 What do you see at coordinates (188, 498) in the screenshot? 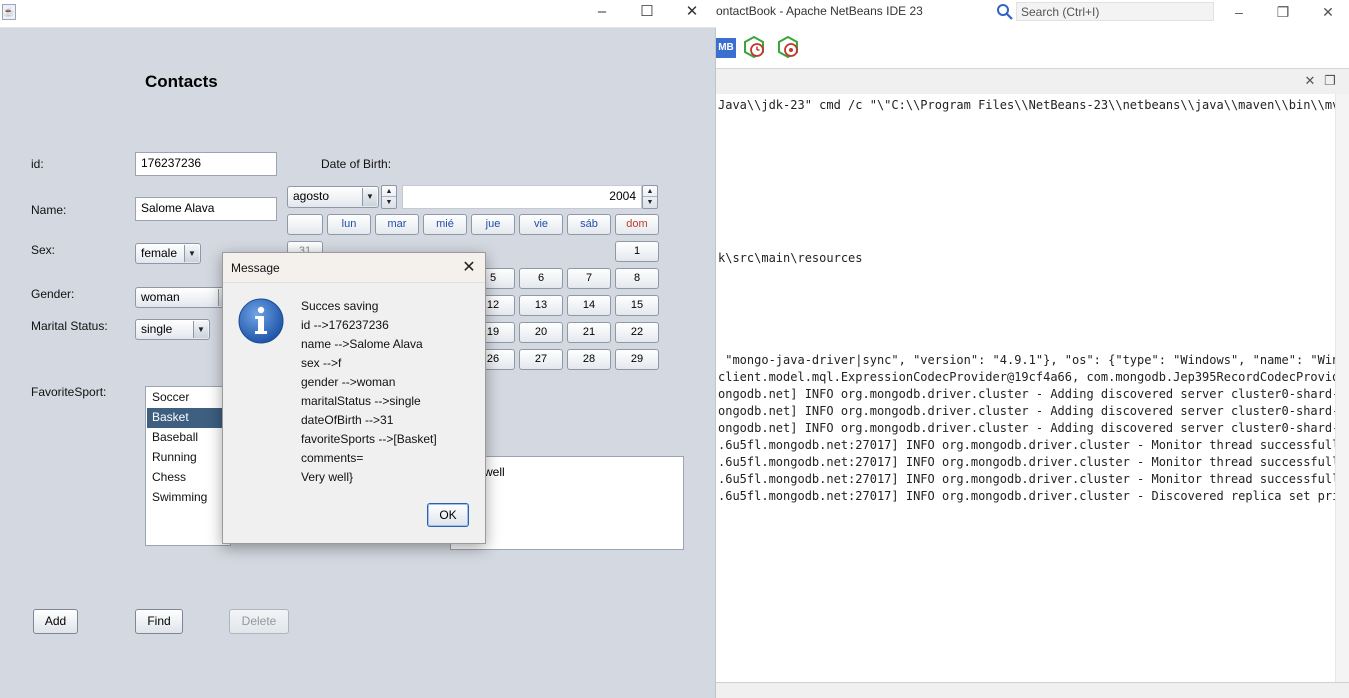
I see `list-item: Swimming` at bounding box center [188, 498].